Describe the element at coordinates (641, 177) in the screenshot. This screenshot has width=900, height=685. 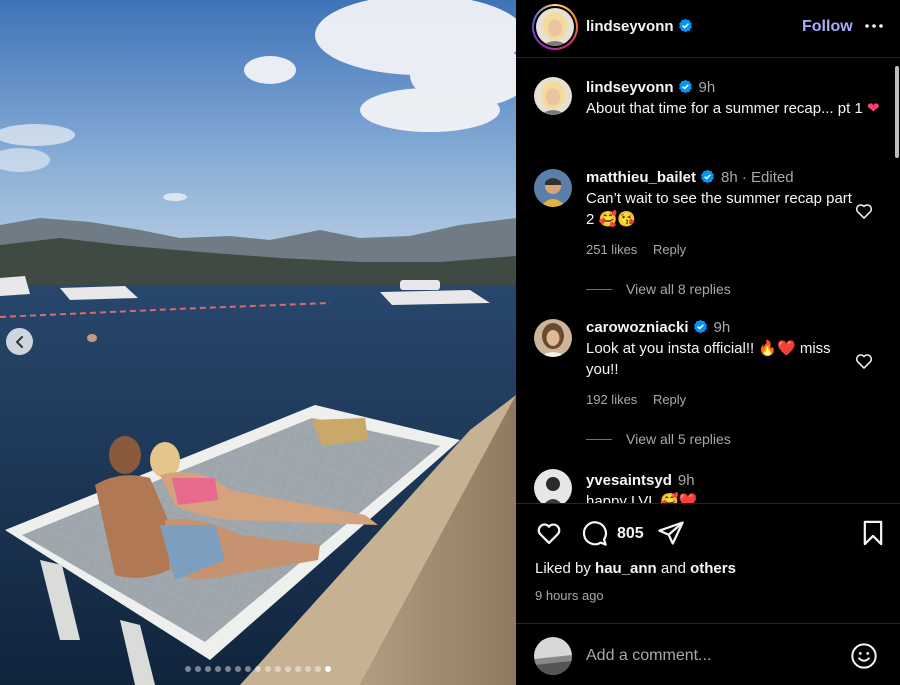
I see `commenter-username: matthieu_bailet` at that location.